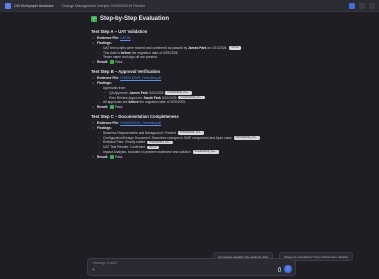 The height and width of the screenshot is (279, 379). I want to click on approvals-label: Approvals from:, so click(115, 88).